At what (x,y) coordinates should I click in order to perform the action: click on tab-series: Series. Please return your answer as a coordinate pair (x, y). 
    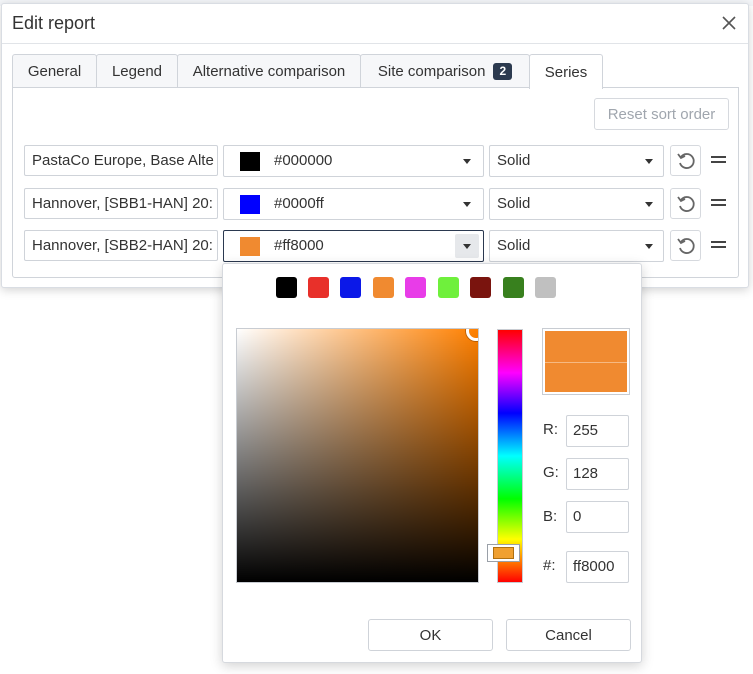
    Looking at the image, I should click on (566, 71).